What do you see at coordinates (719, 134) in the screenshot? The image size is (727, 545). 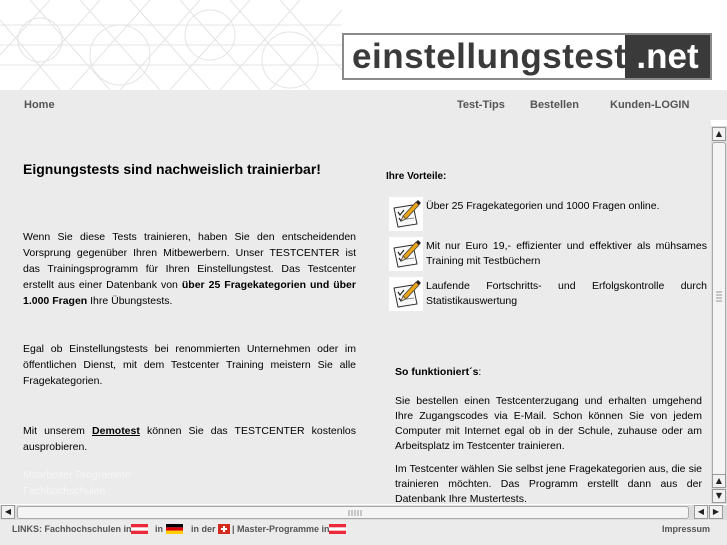 I see `scroll-up-button: ▲` at bounding box center [719, 134].